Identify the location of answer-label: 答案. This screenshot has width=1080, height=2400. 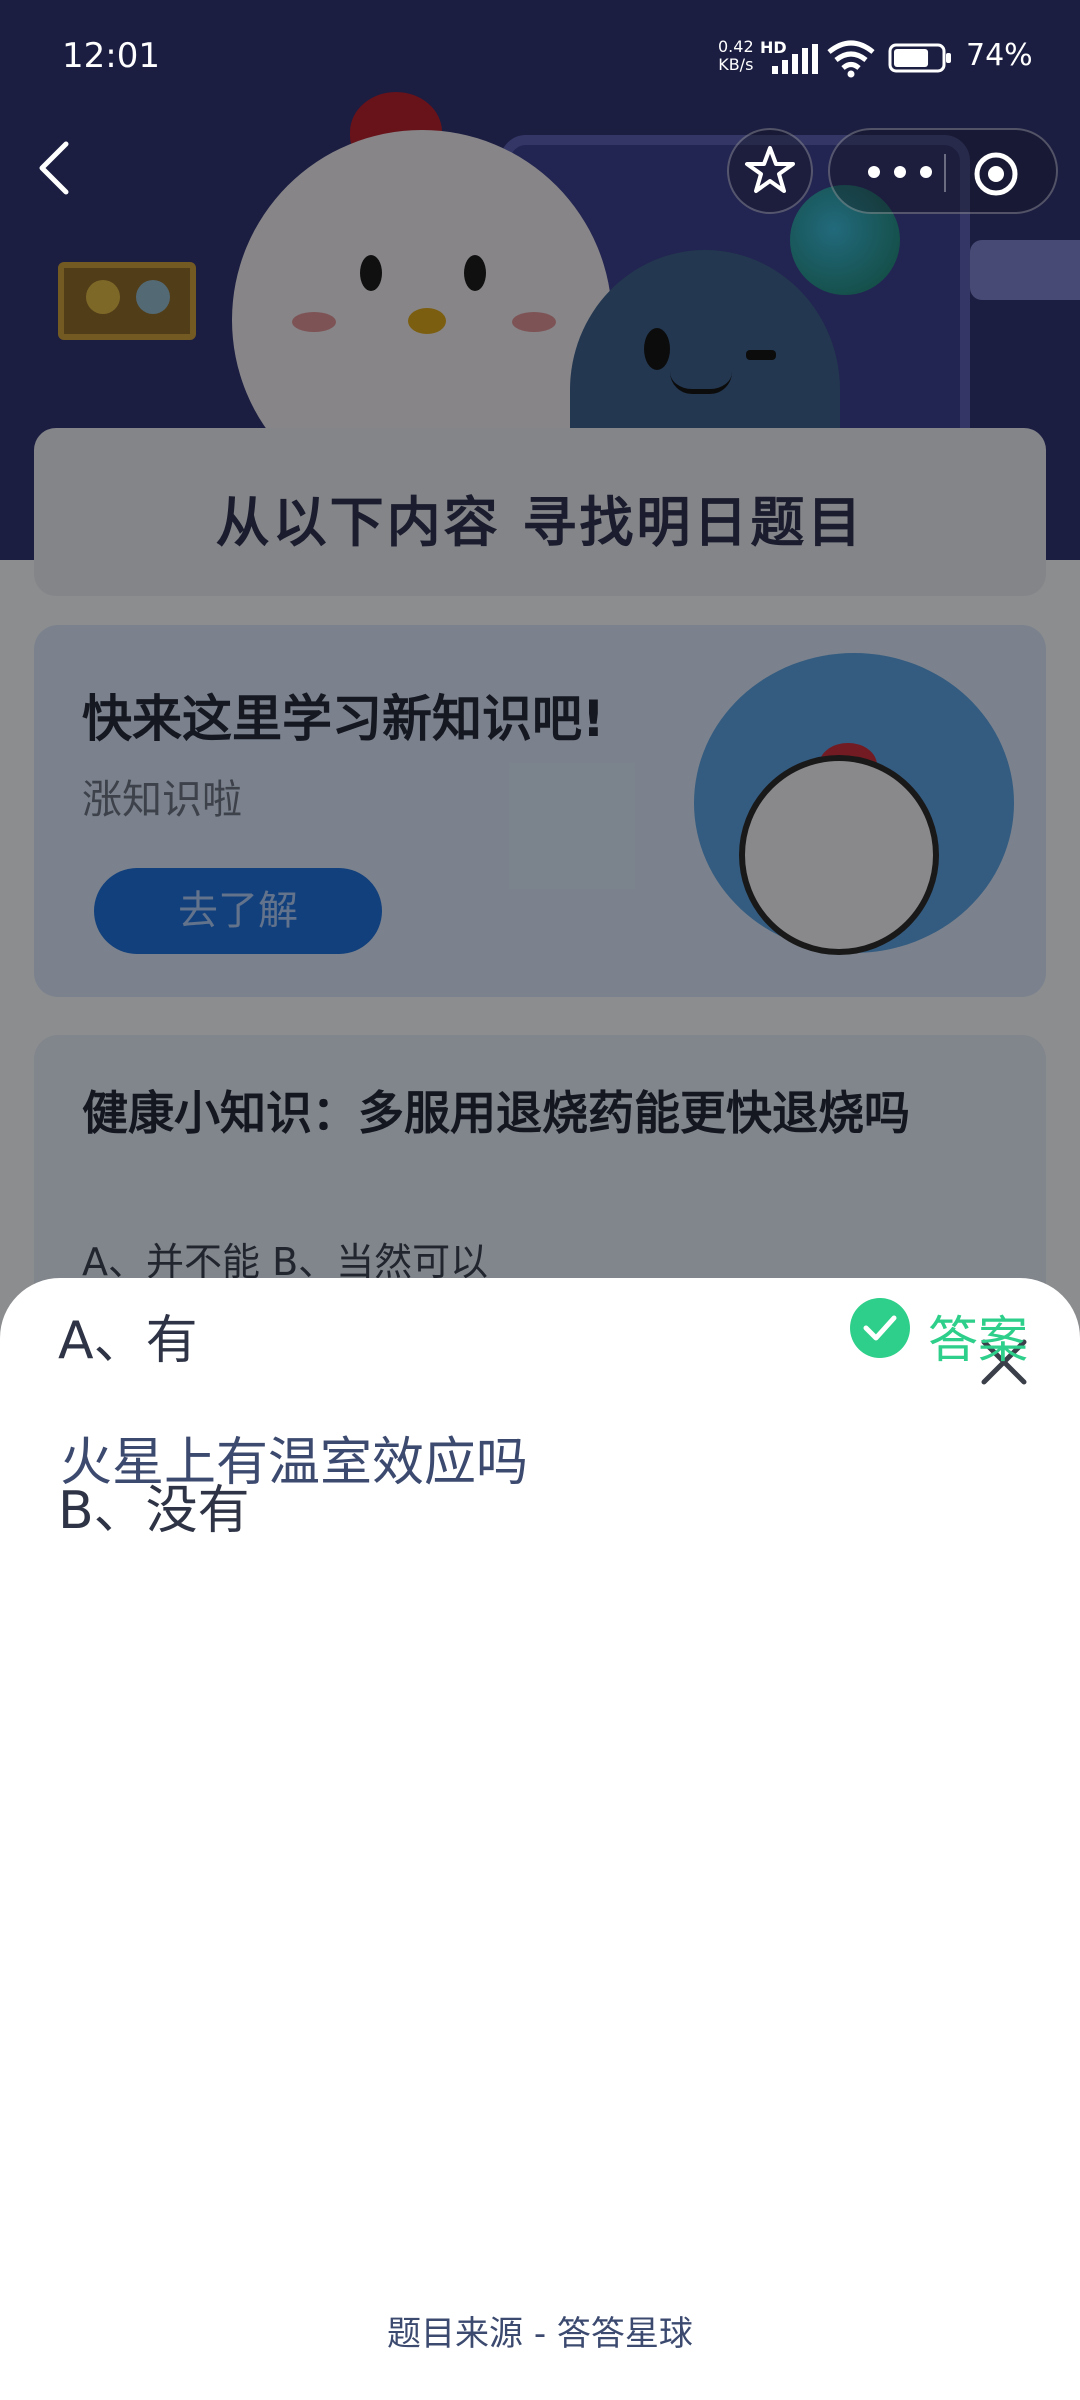
(978, 1340).